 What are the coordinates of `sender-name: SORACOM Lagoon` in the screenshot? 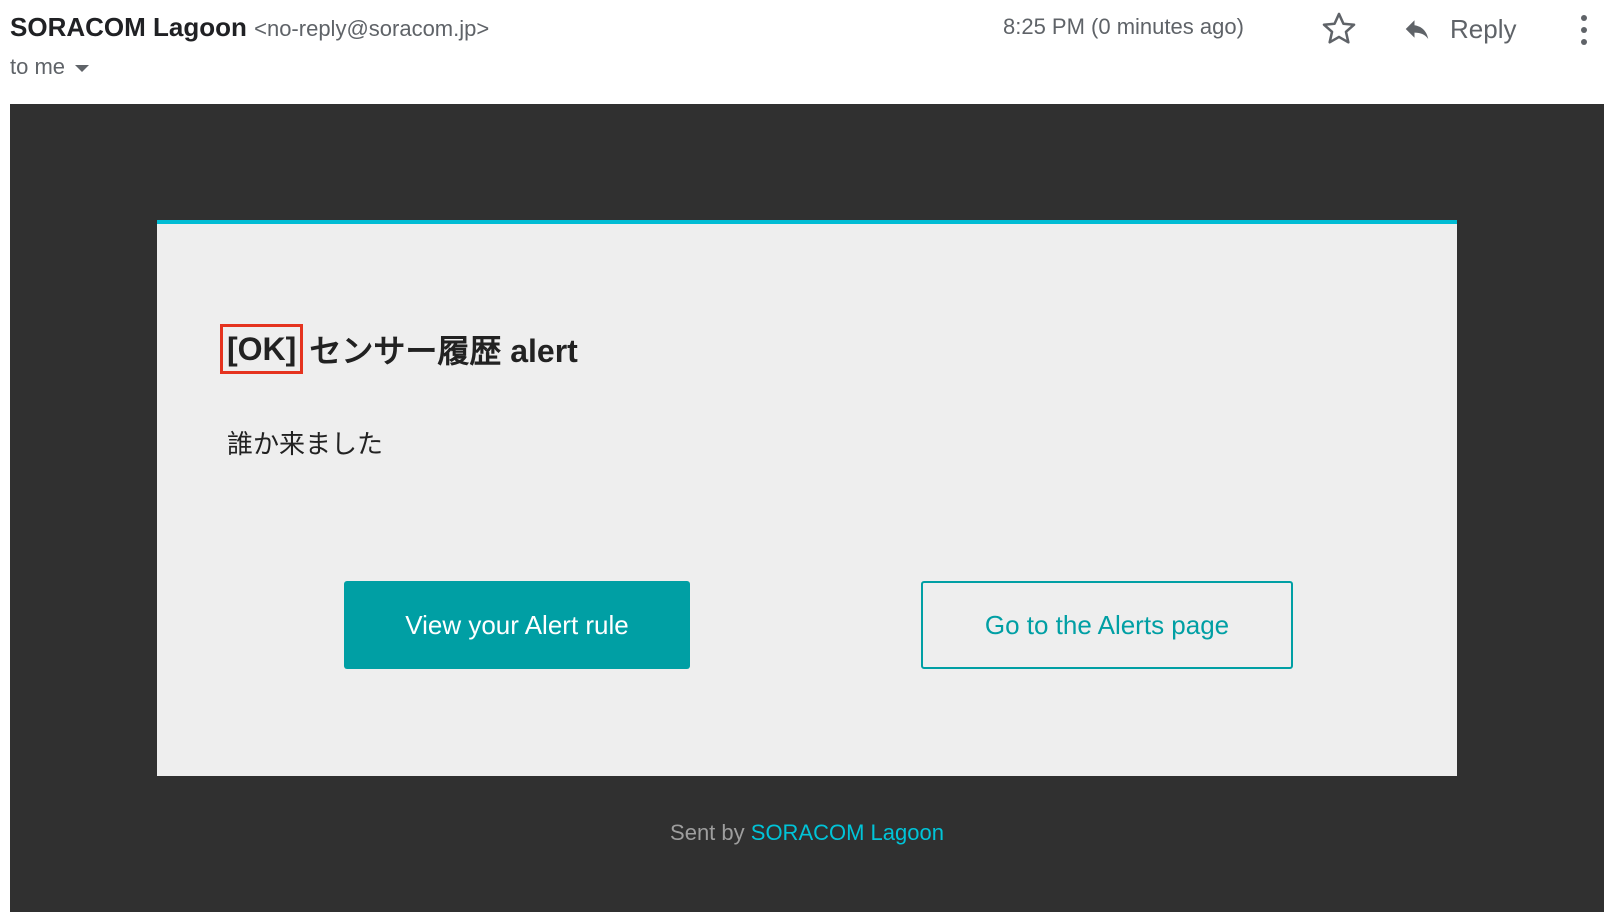 It's located at (128, 27).